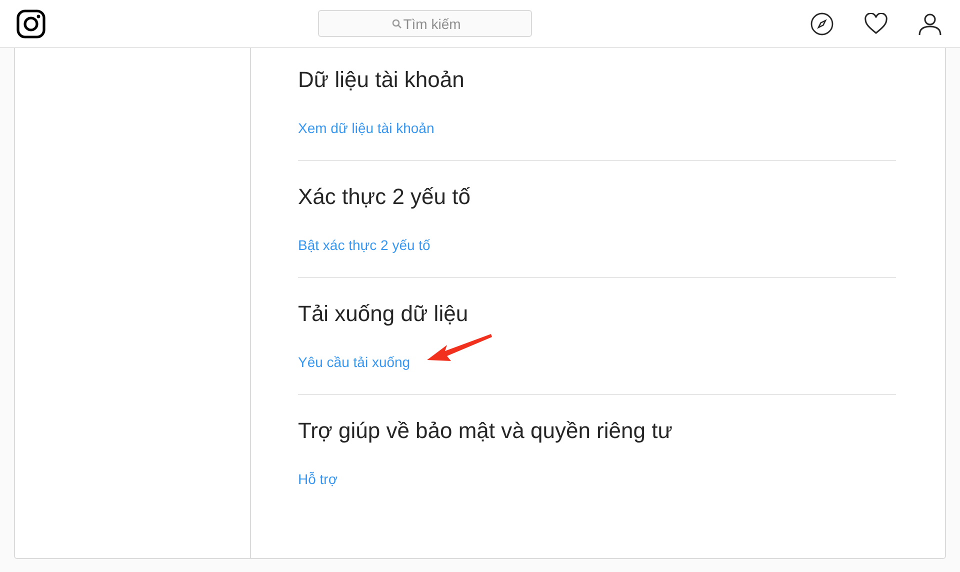  Describe the element at coordinates (31, 23) in the screenshot. I see `camera-logo-icon` at that location.